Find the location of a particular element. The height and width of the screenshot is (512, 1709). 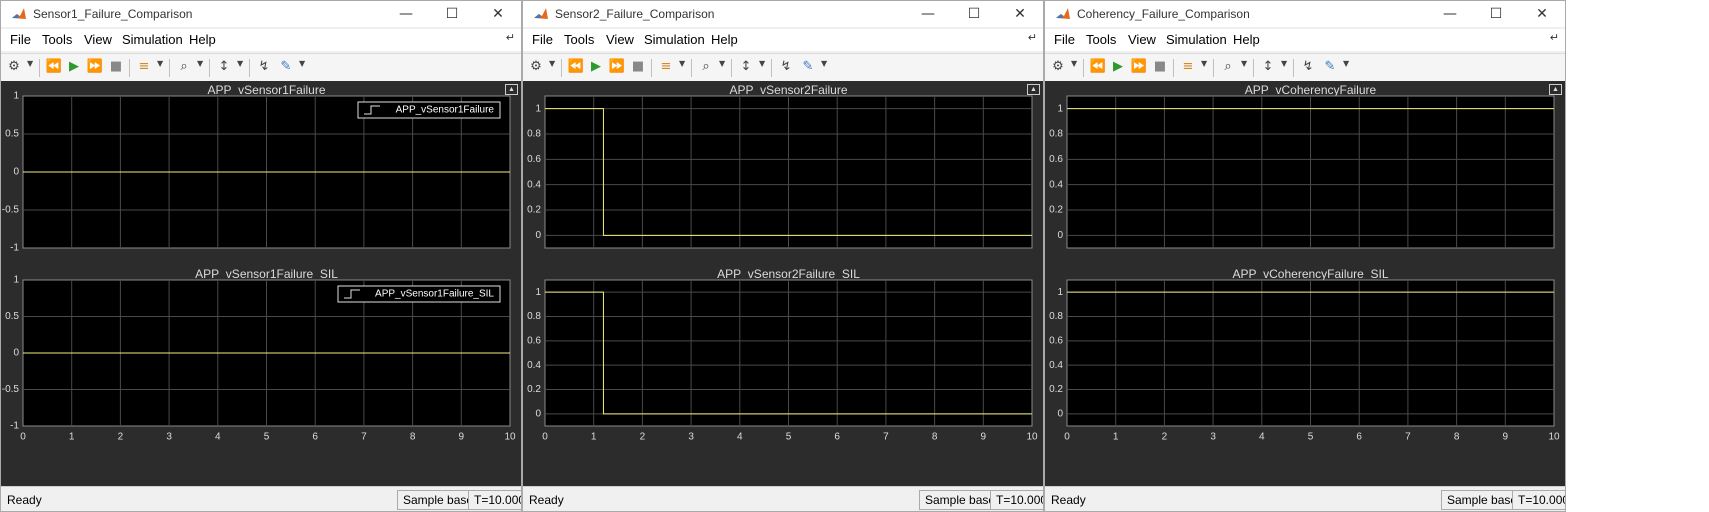

status-text: Ready is located at coordinates (546, 500).